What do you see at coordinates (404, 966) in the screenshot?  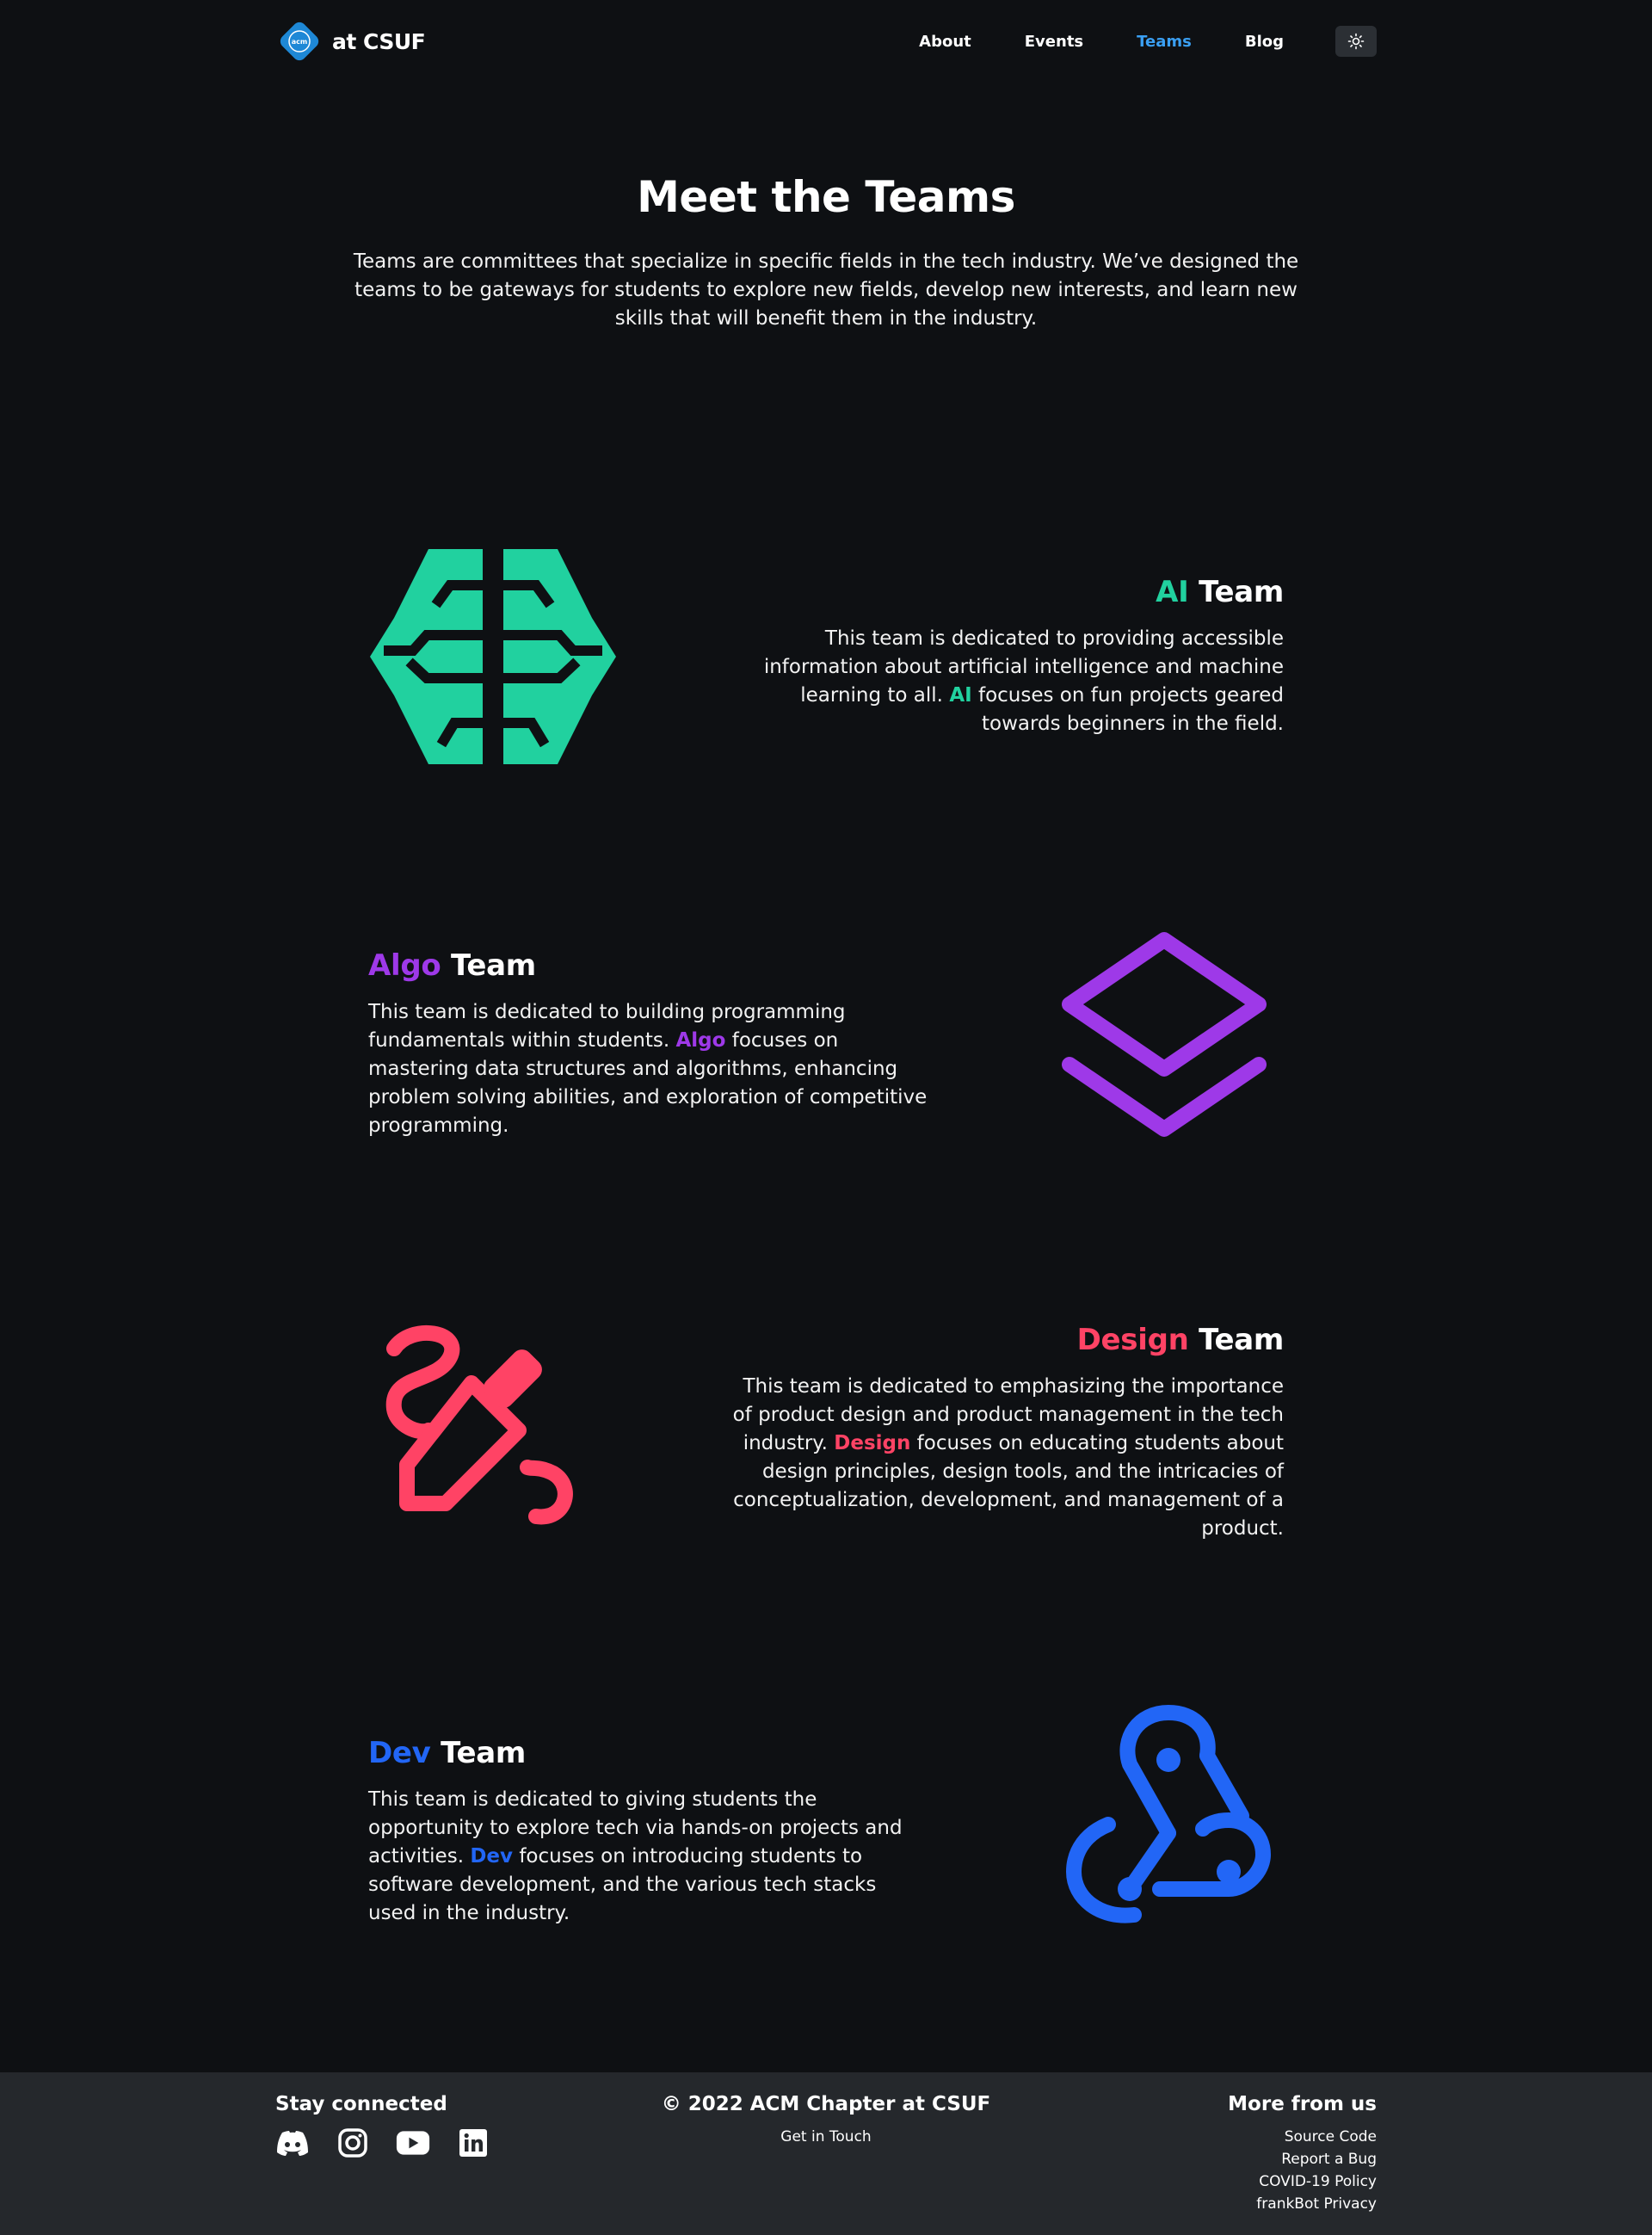 I see `team-name-algo: Algo` at bounding box center [404, 966].